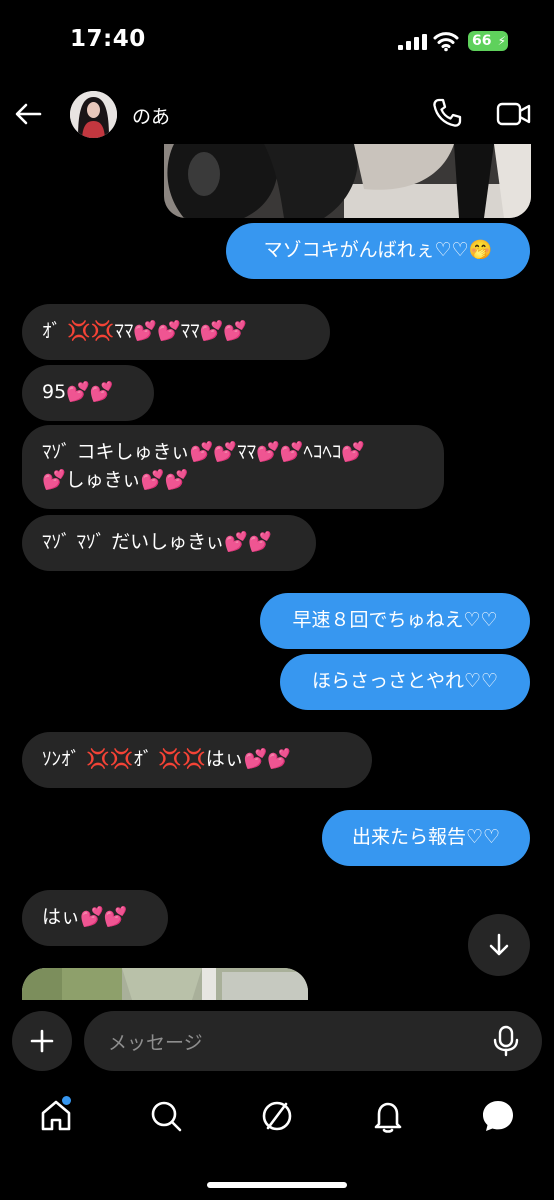 The image size is (554, 1200). Describe the element at coordinates (233, 467) in the screenshot. I see `message-incoming: ﾏｿﾞ コキしゅきぃ💕💕ﾏﾏ💕💕ﾍｺﾍｺ💕 💕しゅきぃ💕💕` at that location.